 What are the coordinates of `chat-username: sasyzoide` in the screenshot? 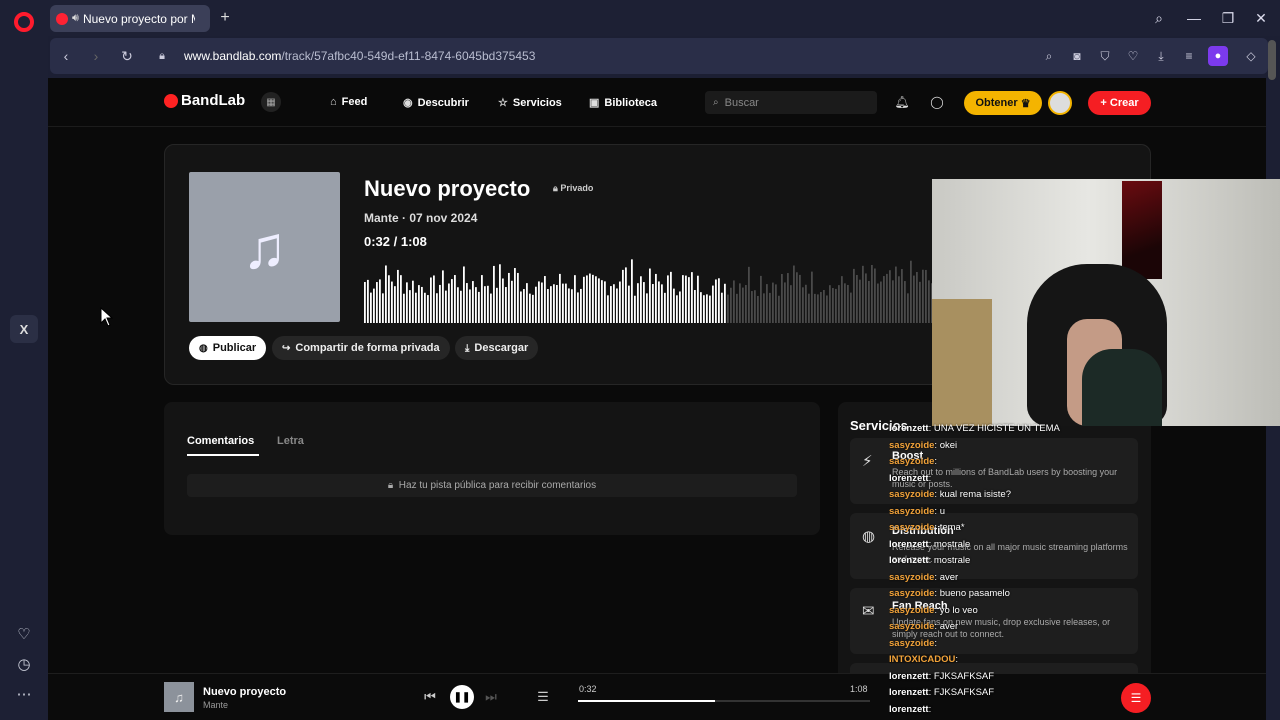 It's located at (912, 626).